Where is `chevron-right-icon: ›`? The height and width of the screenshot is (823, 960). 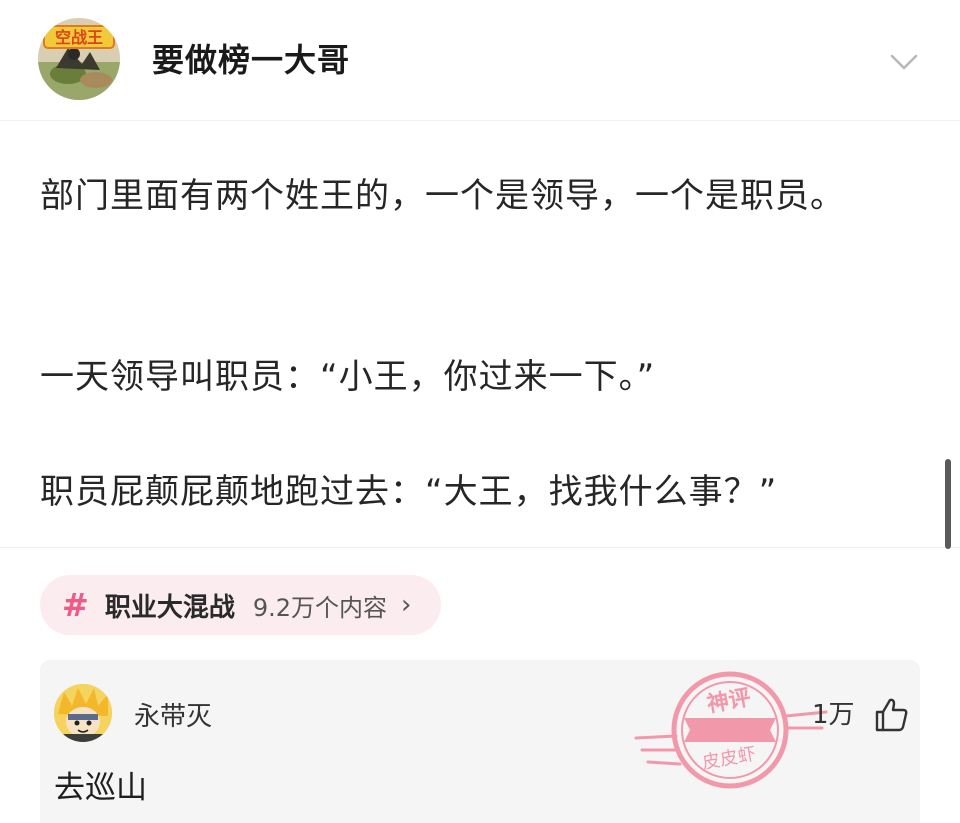
chevron-right-icon: › is located at coordinates (406, 605).